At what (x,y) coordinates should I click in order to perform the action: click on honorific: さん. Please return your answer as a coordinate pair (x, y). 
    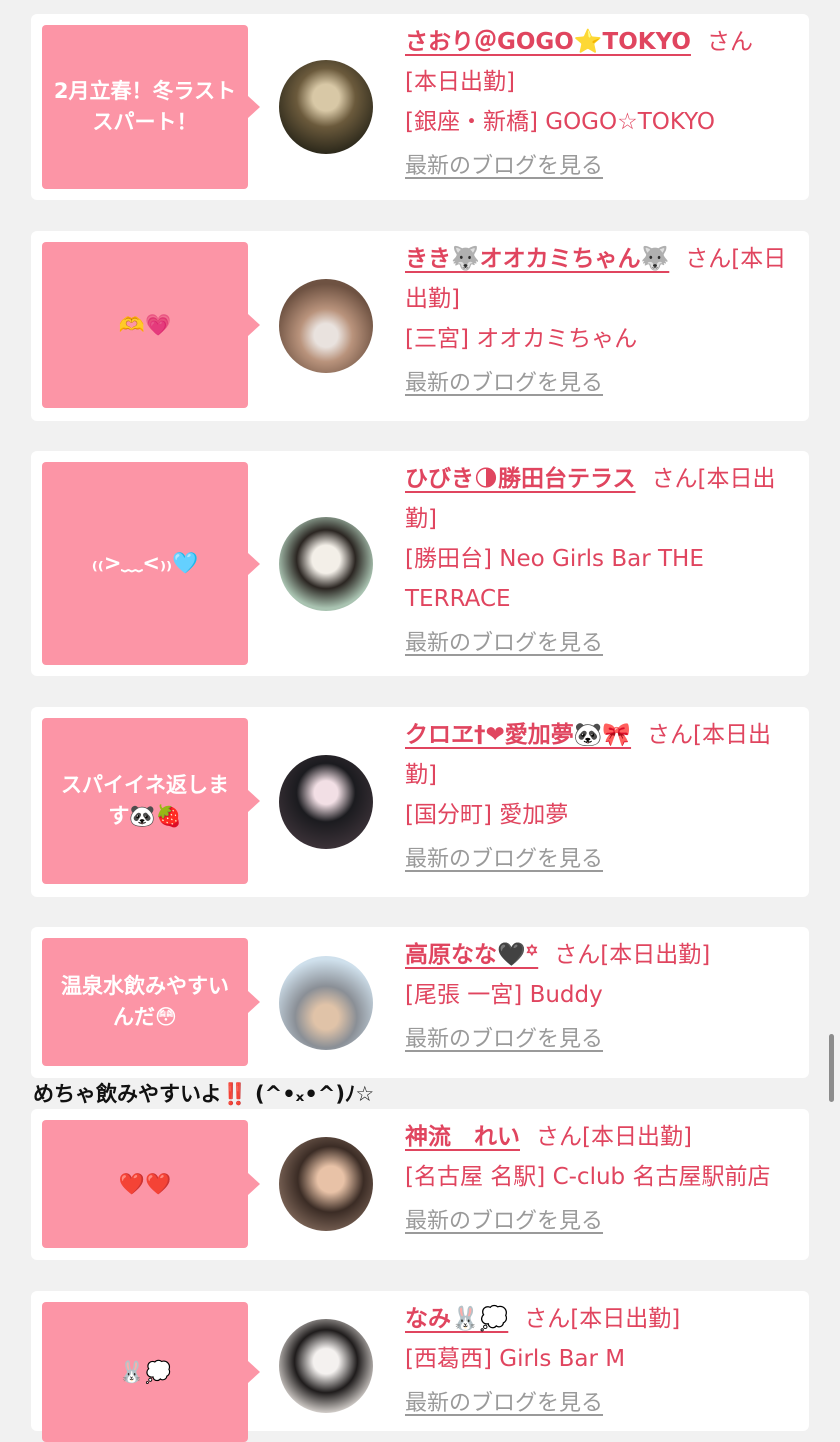
    Looking at the image, I should click on (729, 42).